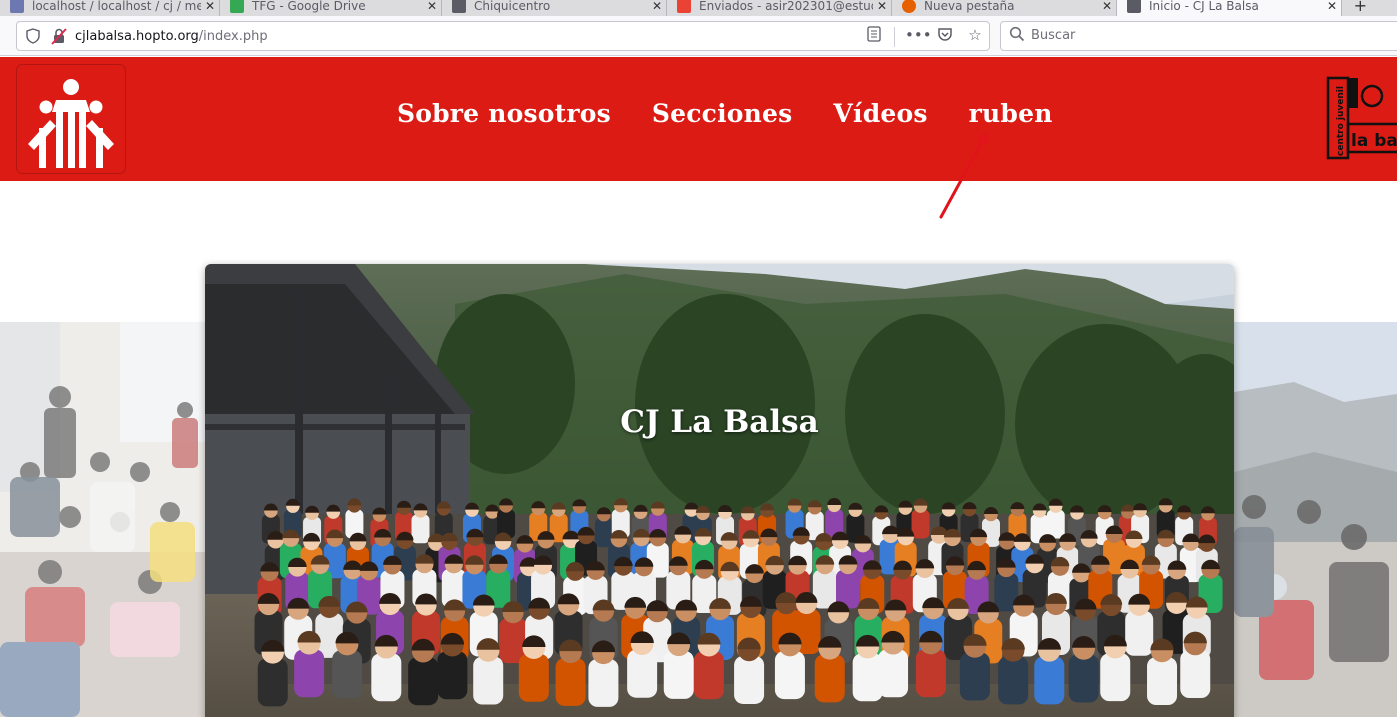  Describe the element at coordinates (1341, 121) in the screenshot. I see `logo-text-centro-juvenil: centro juvenil` at that location.